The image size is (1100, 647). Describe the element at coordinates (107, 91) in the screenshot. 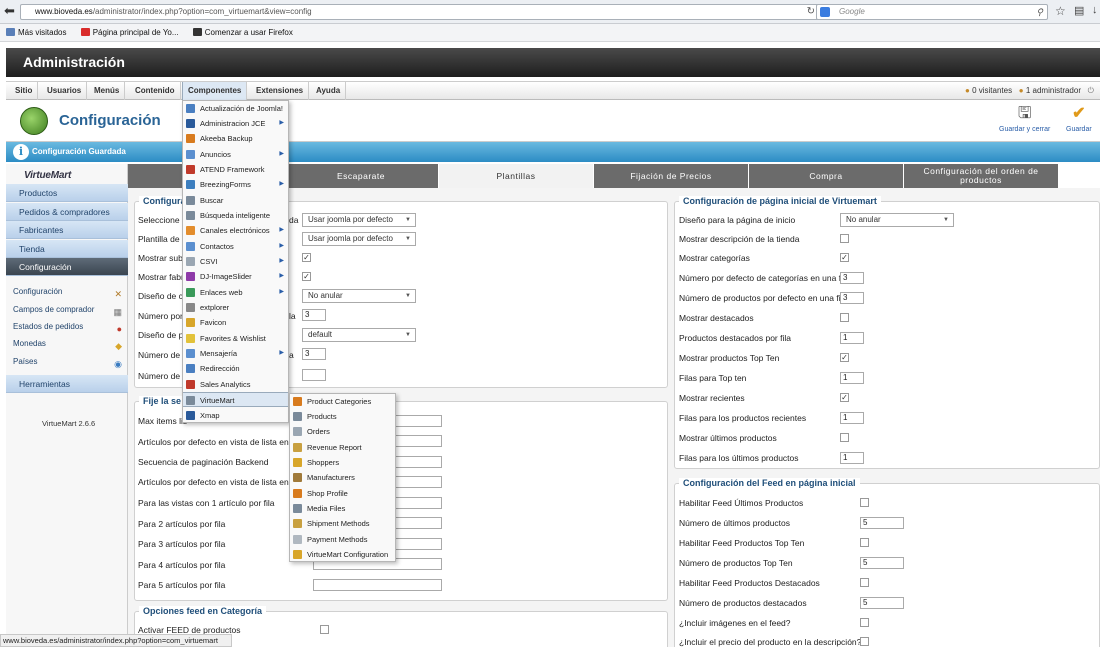

I see `menu-menus: Menús` at that location.